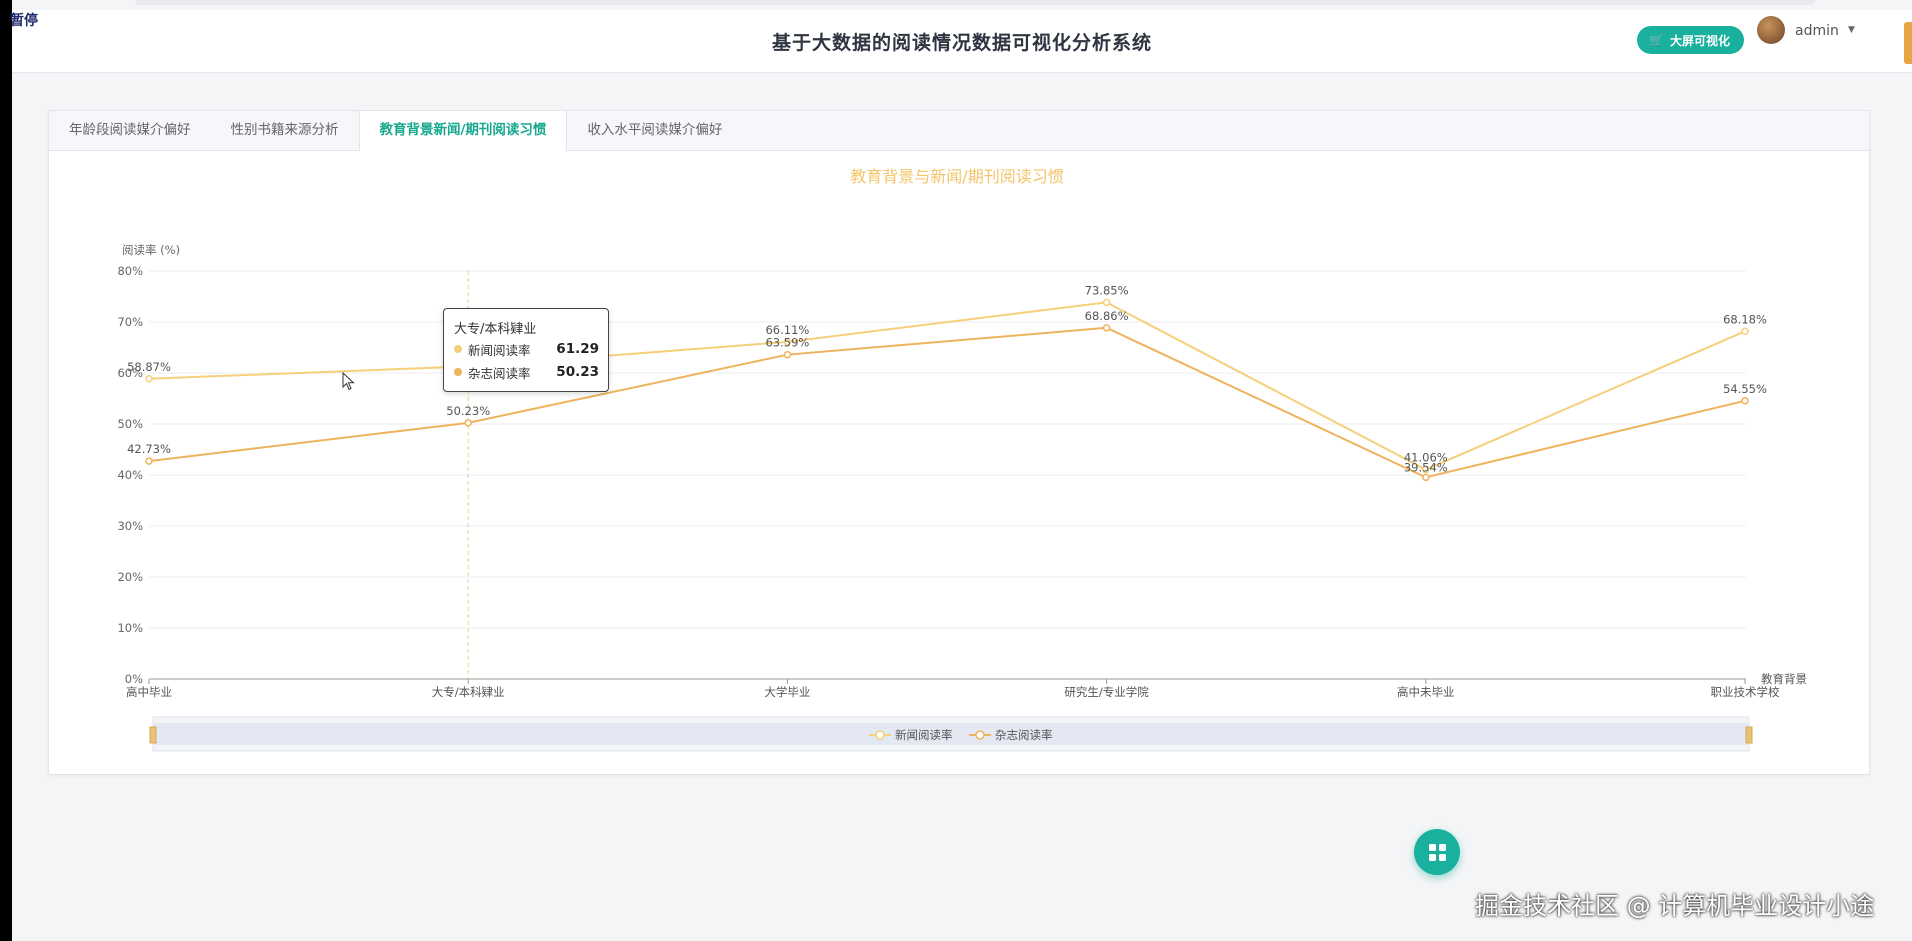  Describe the element at coordinates (1106, 692) in the screenshot. I see `x-tick-label: 研究生/专业学院` at that location.